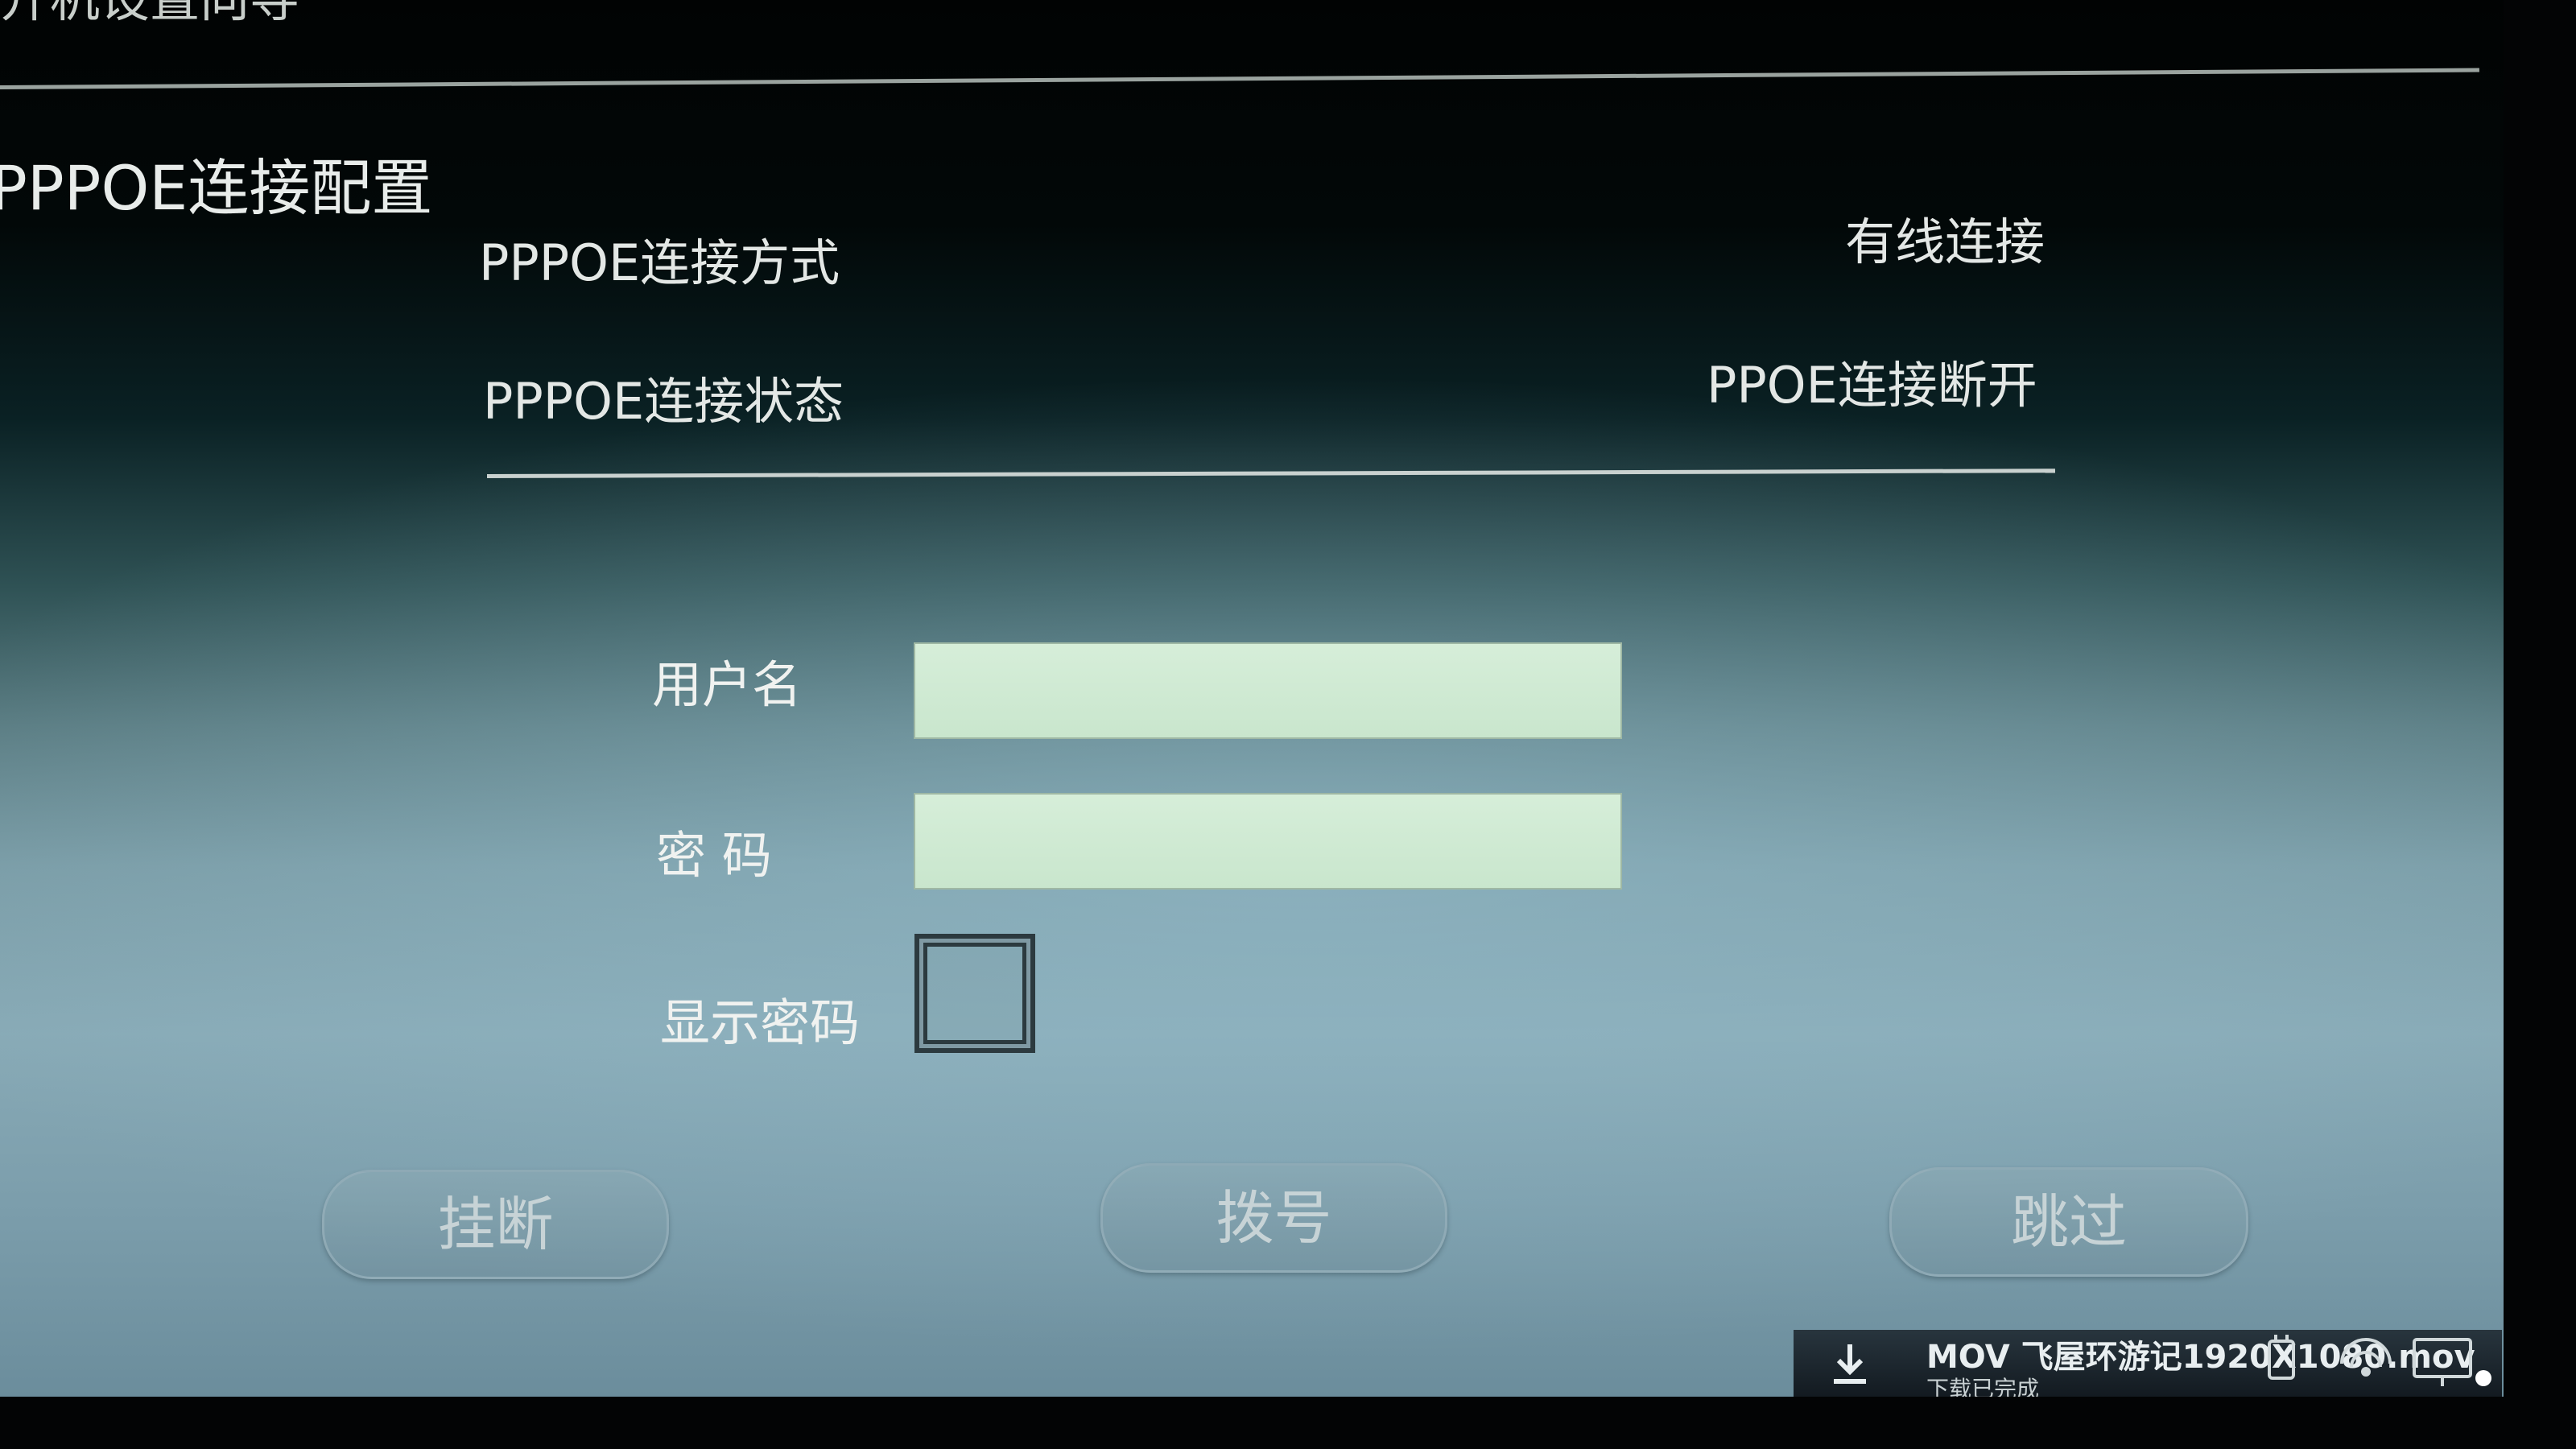 Image resolution: width=2576 pixels, height=1449 pixels. I want to click on wifi-icon, so click(2366, 1357).